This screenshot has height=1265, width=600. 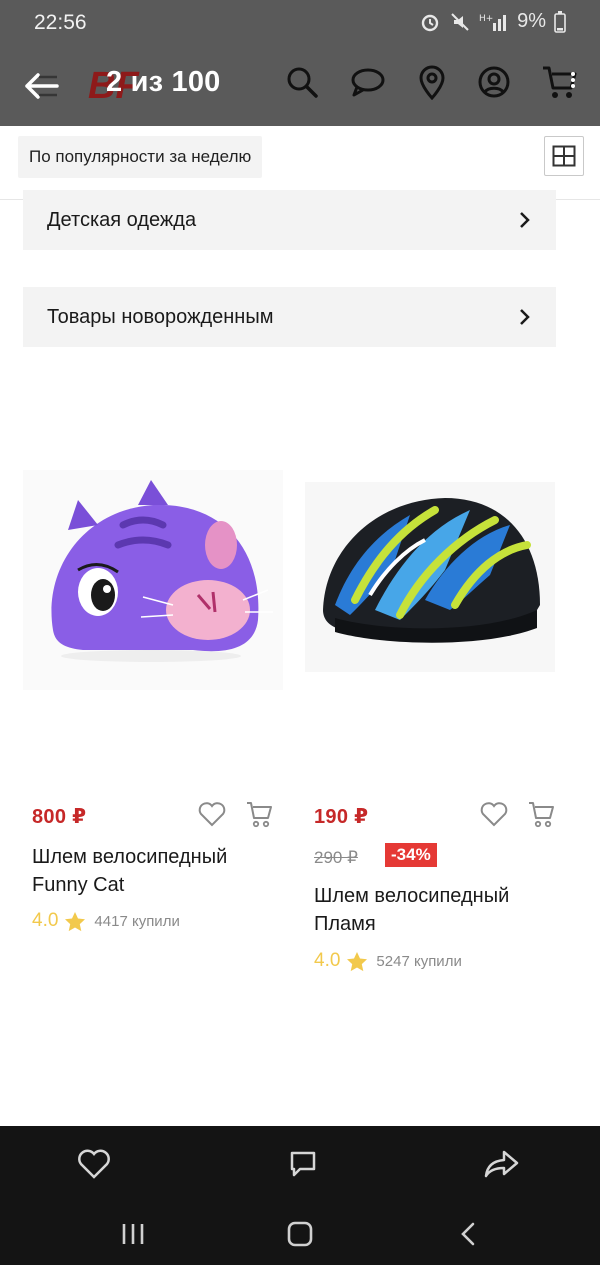 I want to click on account-button, so click(x=494, y=82).